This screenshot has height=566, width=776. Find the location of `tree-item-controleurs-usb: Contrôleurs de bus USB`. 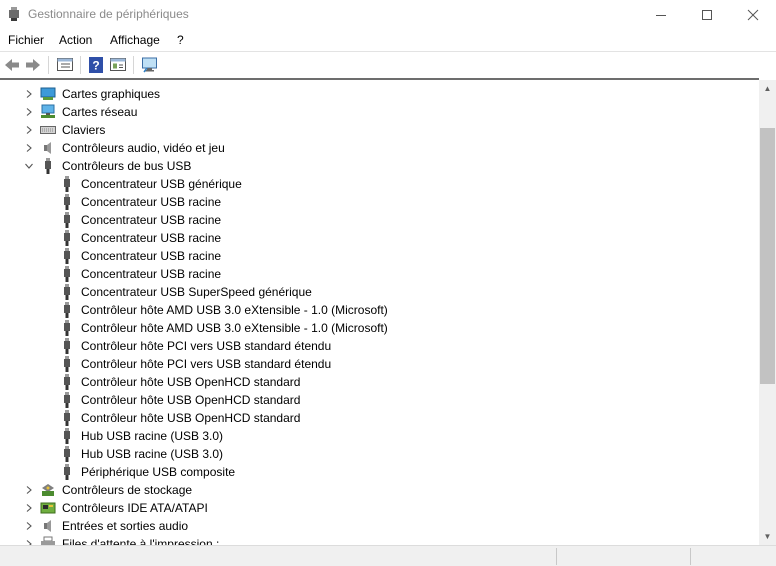

tree-item-controleurs-usb: Contrôleurs de bus USB is located at coordinates (379, 166).